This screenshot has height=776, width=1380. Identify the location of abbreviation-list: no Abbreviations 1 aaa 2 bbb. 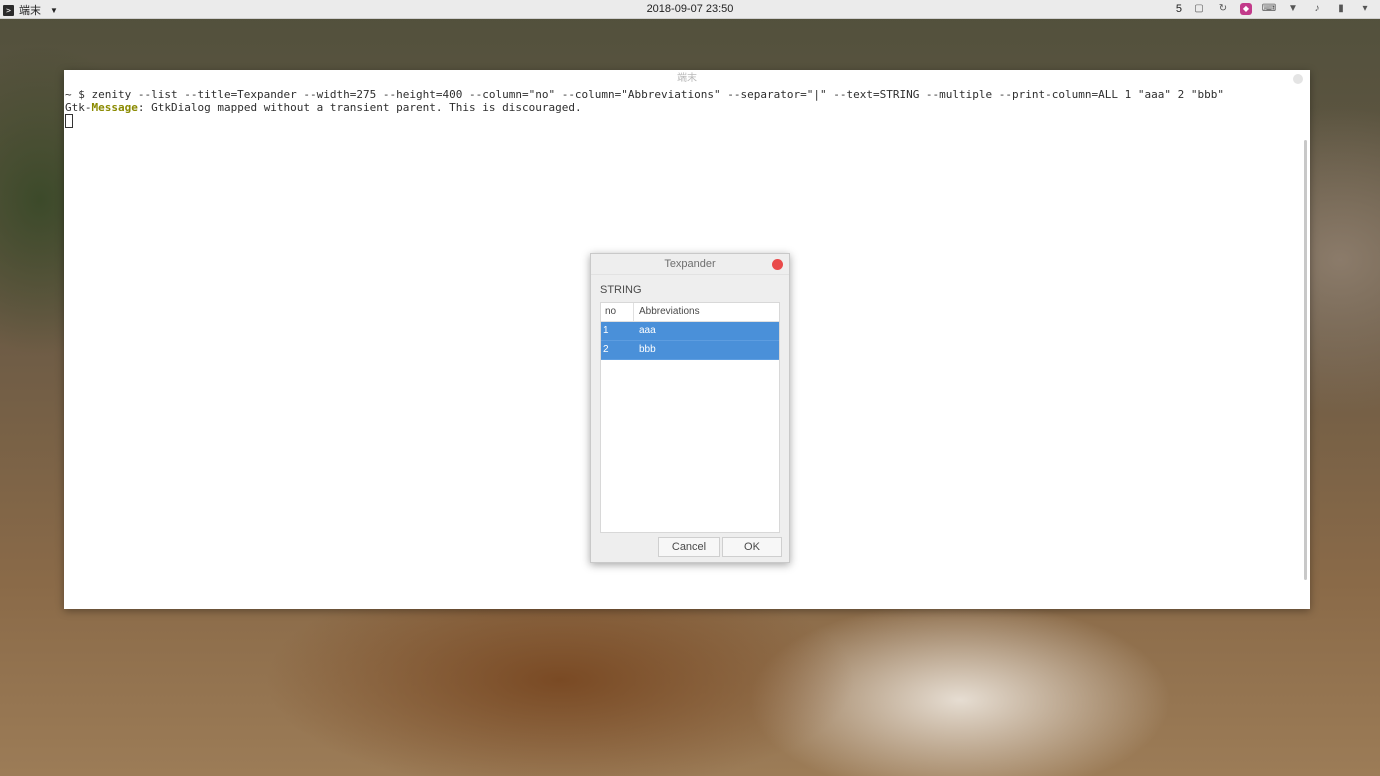
(690, 417).